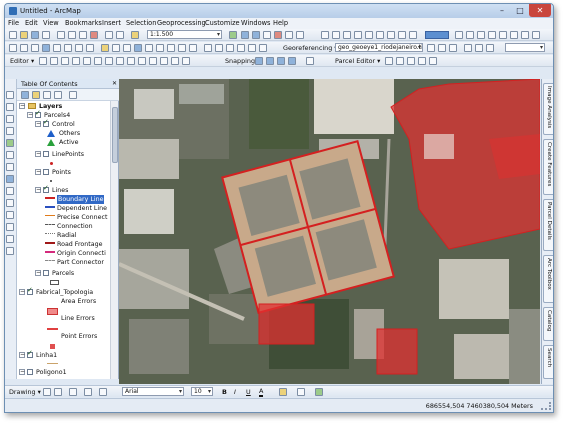  Describe the element at coordinates (431, 48) in the screenshot. I see `rotate-icon` at that location.